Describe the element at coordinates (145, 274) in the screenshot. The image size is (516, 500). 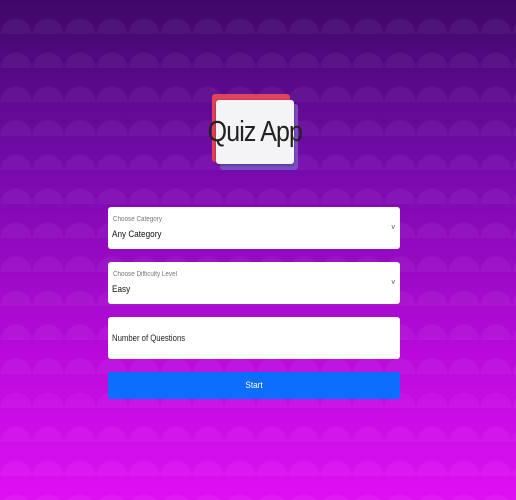
I see `difficulty-label: Choose Difficulty Level` at that location.